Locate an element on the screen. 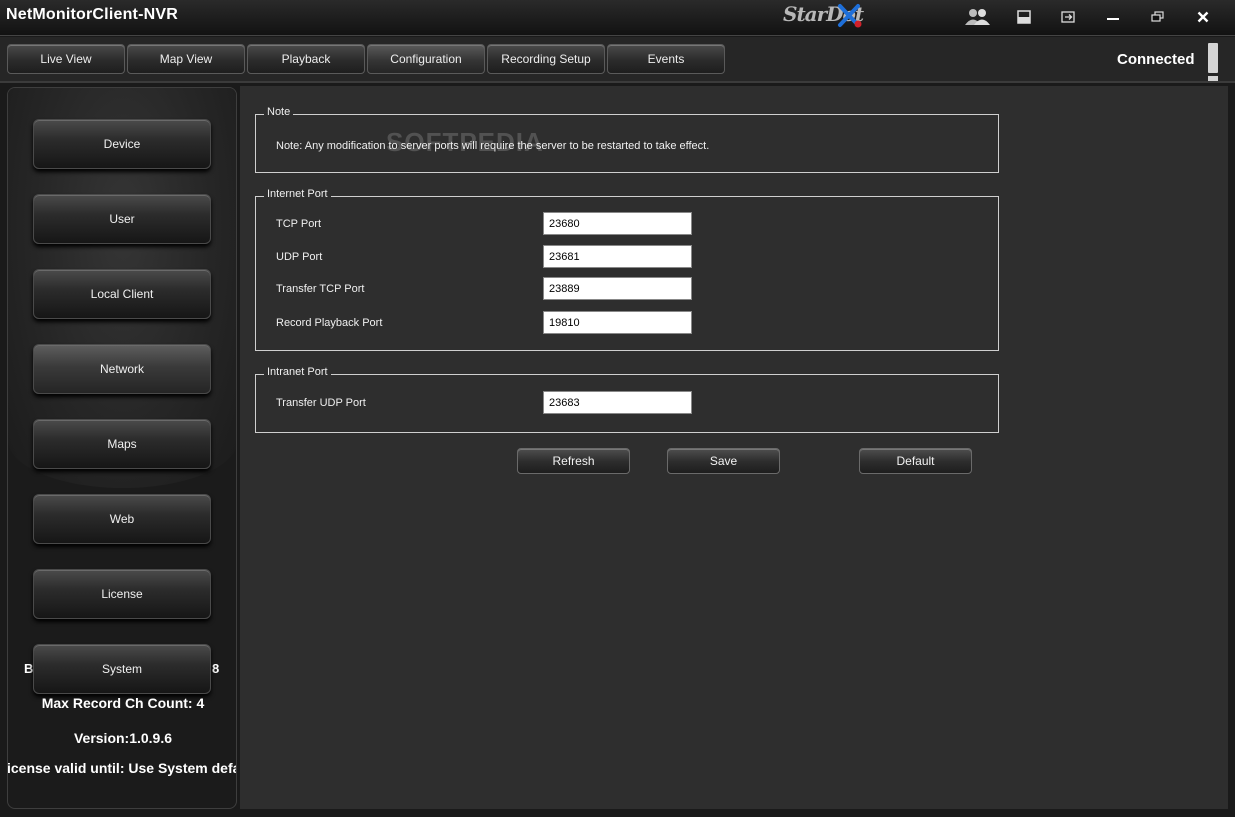 The image size is (1235, 817). tab-events: Events is located at coordinates (666, 59).